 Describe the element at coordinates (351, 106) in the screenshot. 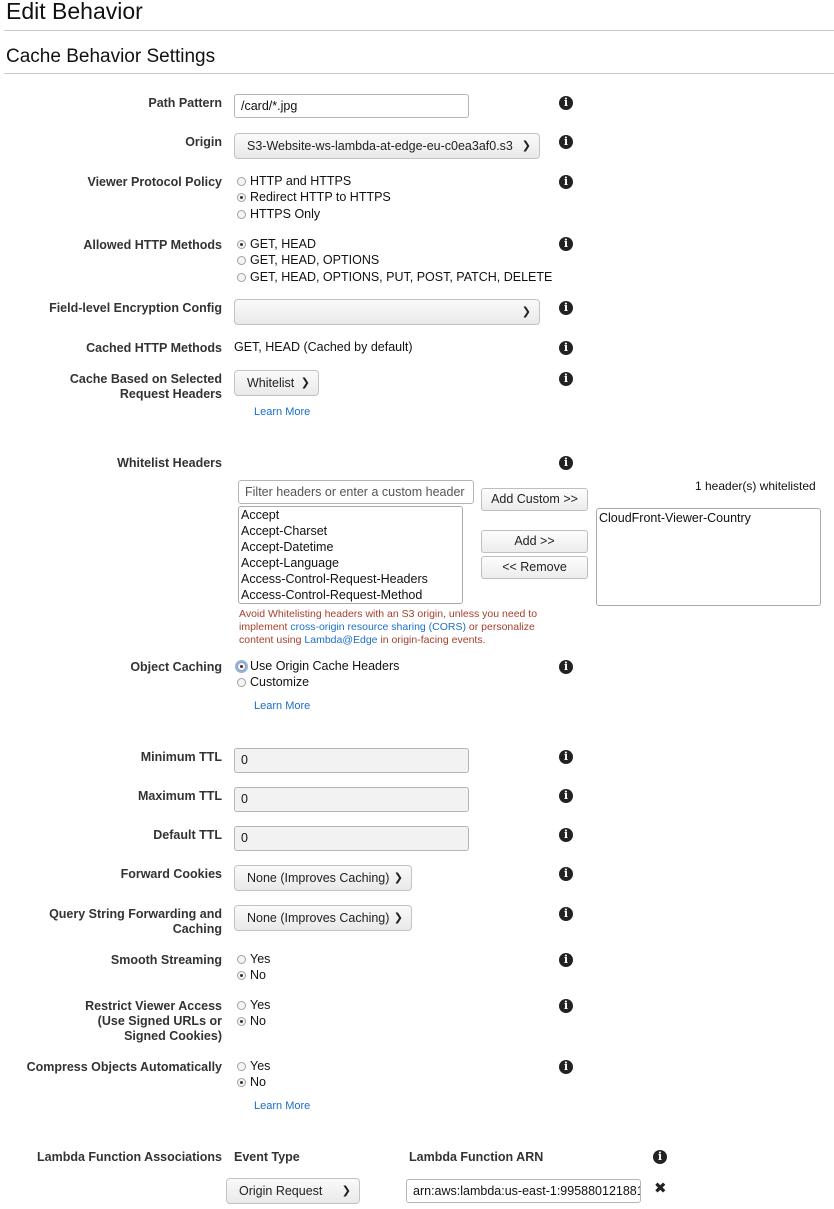

I see `path-pattern-input: /card/*.jpg` at that location.